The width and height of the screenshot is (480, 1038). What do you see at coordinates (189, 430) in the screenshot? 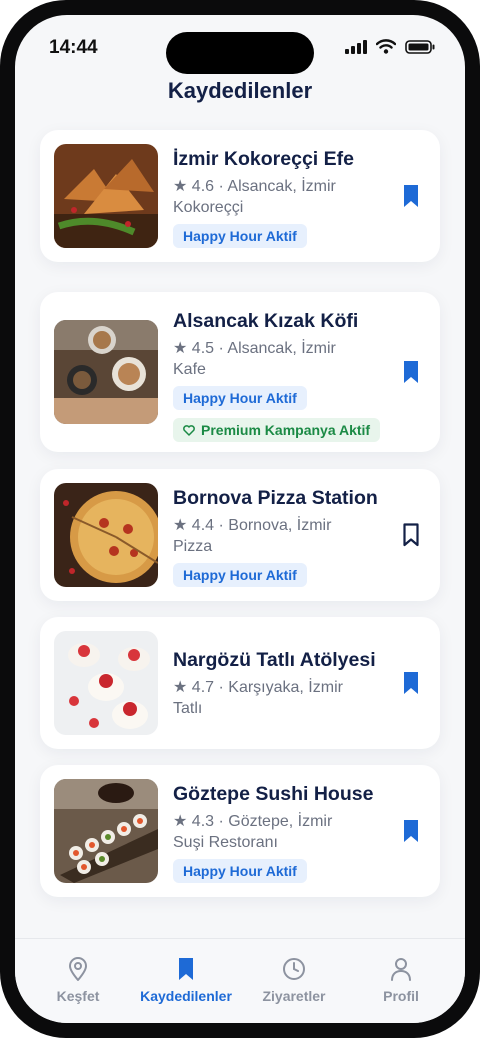
I see `heart-icon` at bounding box center [189, 430].